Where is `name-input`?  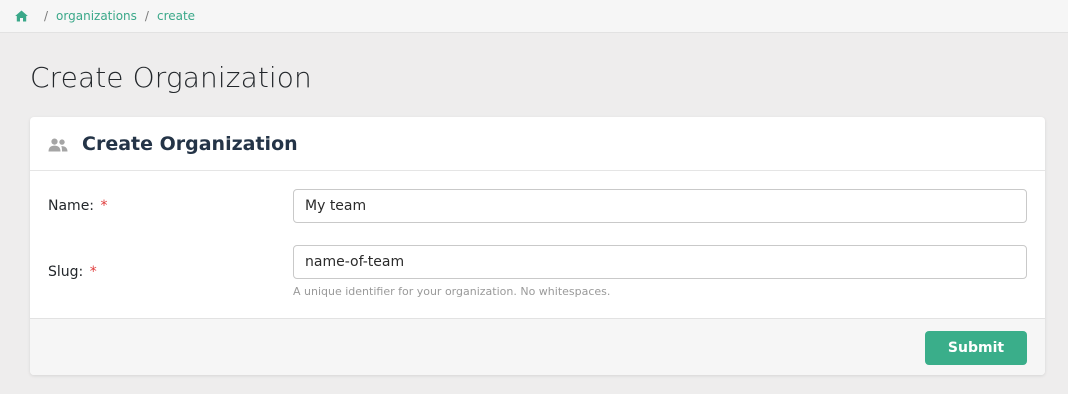 name-input is located at coordinates (660, 206).